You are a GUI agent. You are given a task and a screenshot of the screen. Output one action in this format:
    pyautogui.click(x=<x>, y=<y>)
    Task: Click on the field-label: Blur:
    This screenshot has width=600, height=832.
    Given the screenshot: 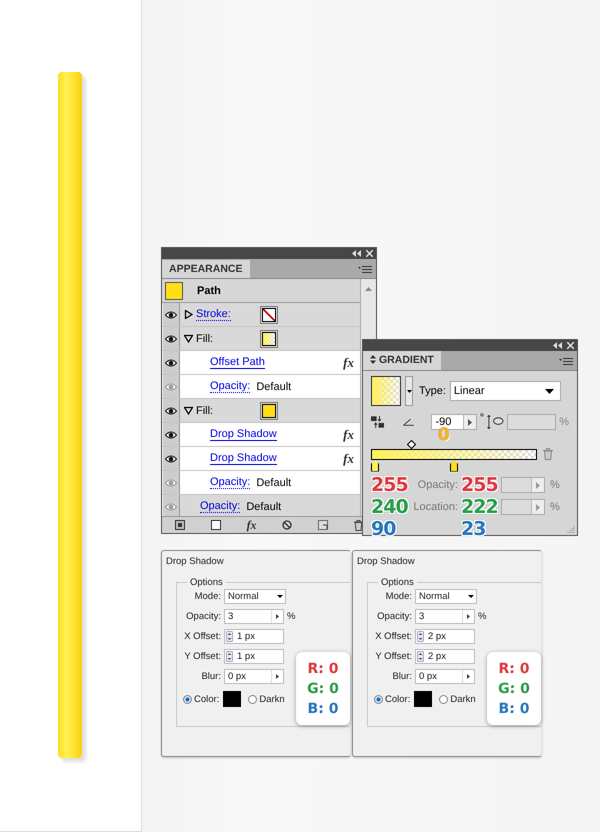 What is the action you would take?
    pyautogui.click(x=401, y=676)
    